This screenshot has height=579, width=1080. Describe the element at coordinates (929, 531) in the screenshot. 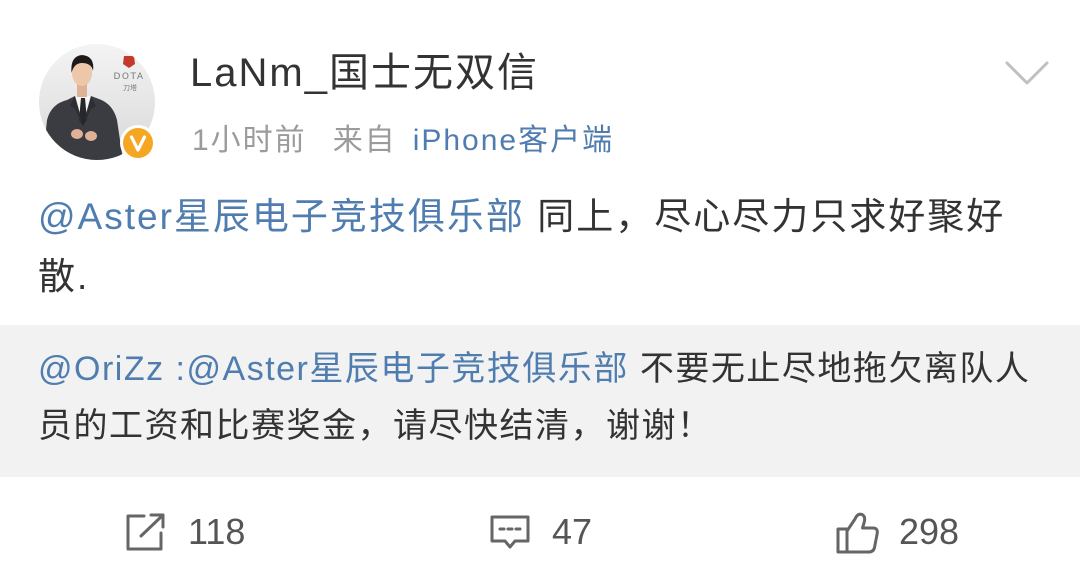

I see `like-count: 298` at that location.